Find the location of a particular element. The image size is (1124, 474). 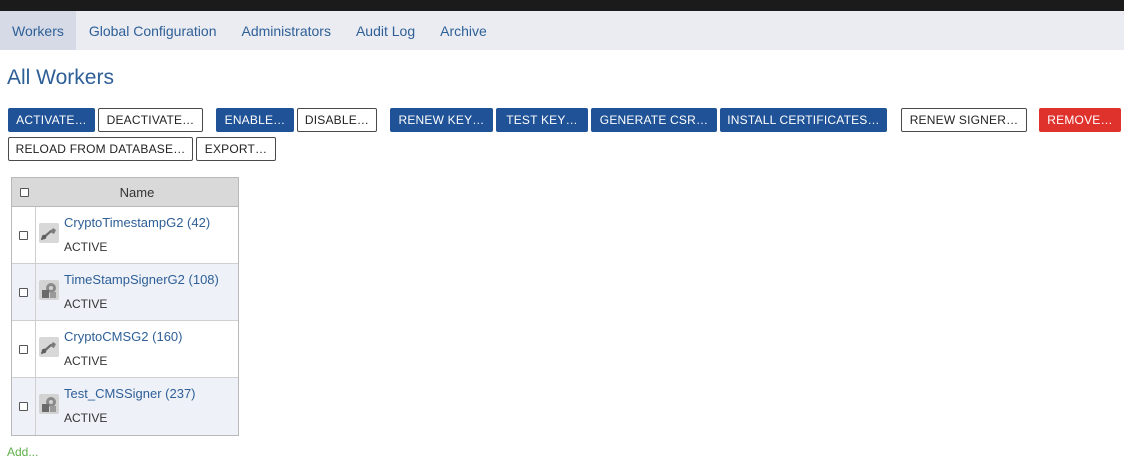

tab-administrators: Administrators is located at coordinates (286, 30).